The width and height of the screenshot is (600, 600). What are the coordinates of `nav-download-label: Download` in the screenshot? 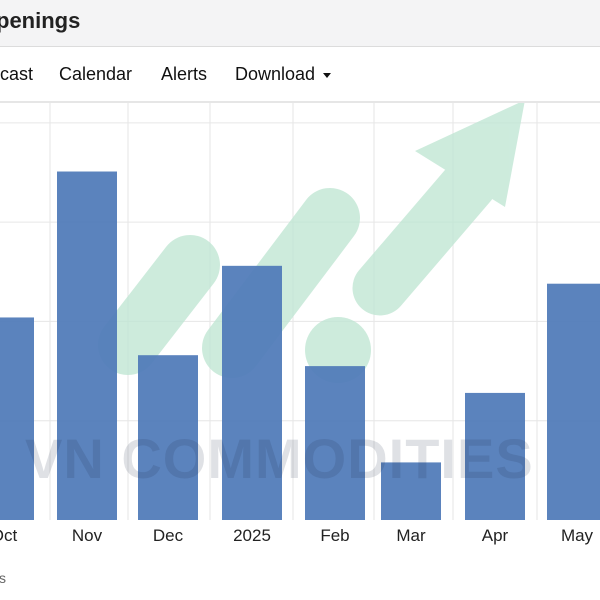 It's located at (275, 74).